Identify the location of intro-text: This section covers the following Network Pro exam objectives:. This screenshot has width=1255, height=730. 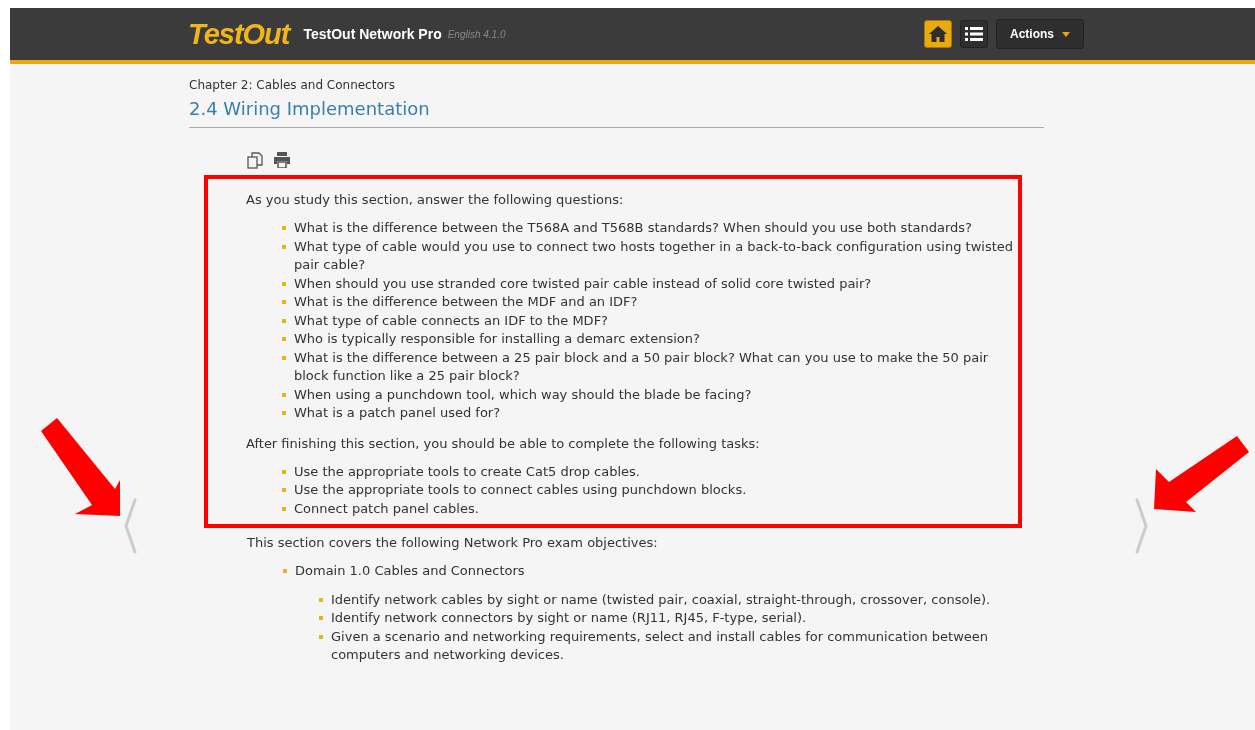
(453, 543).